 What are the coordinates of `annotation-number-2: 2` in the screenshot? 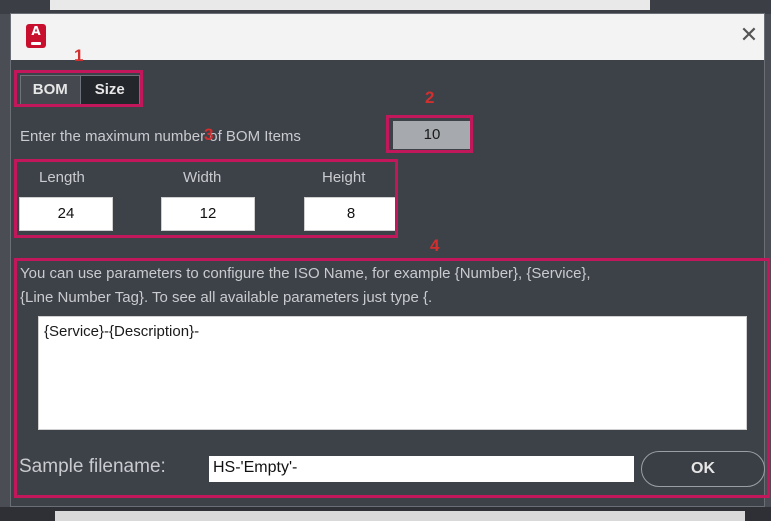 It's located at (430, 97).